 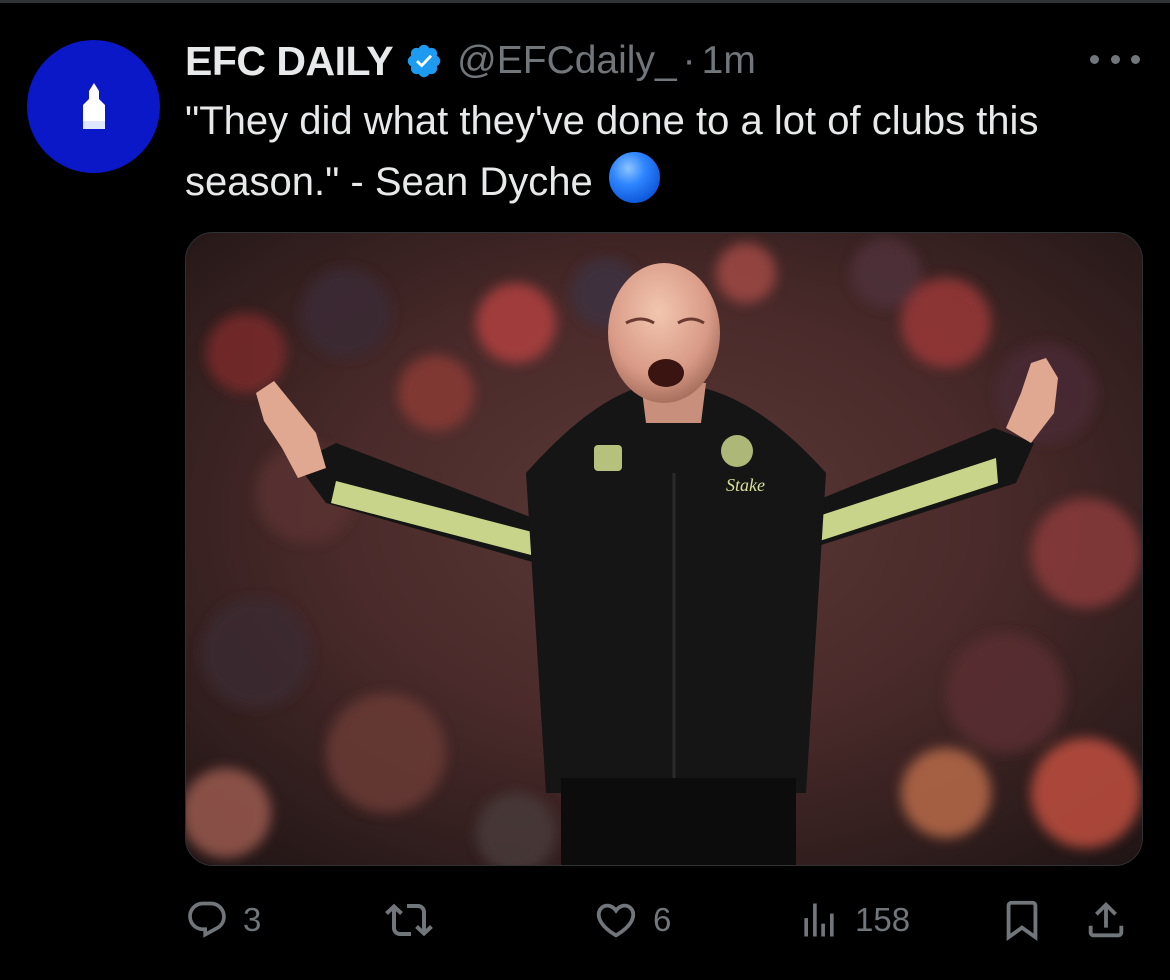 I want to click on reply-button: 3, so click(x=223, y=920).